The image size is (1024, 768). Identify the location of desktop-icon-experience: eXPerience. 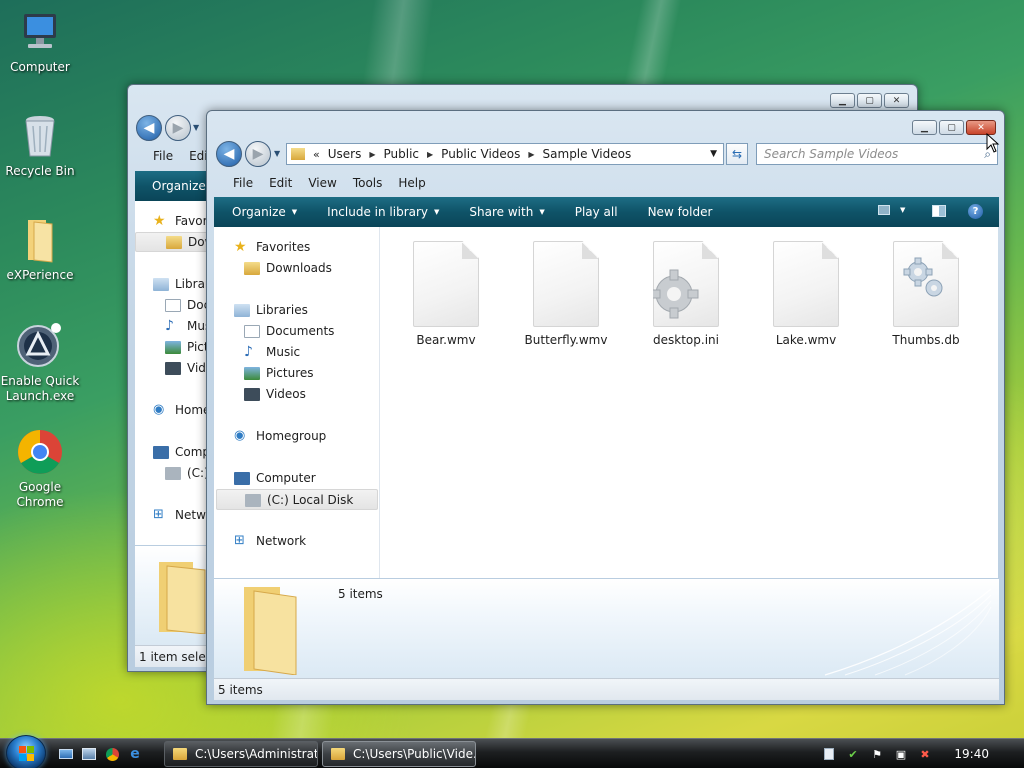
(40, 249).